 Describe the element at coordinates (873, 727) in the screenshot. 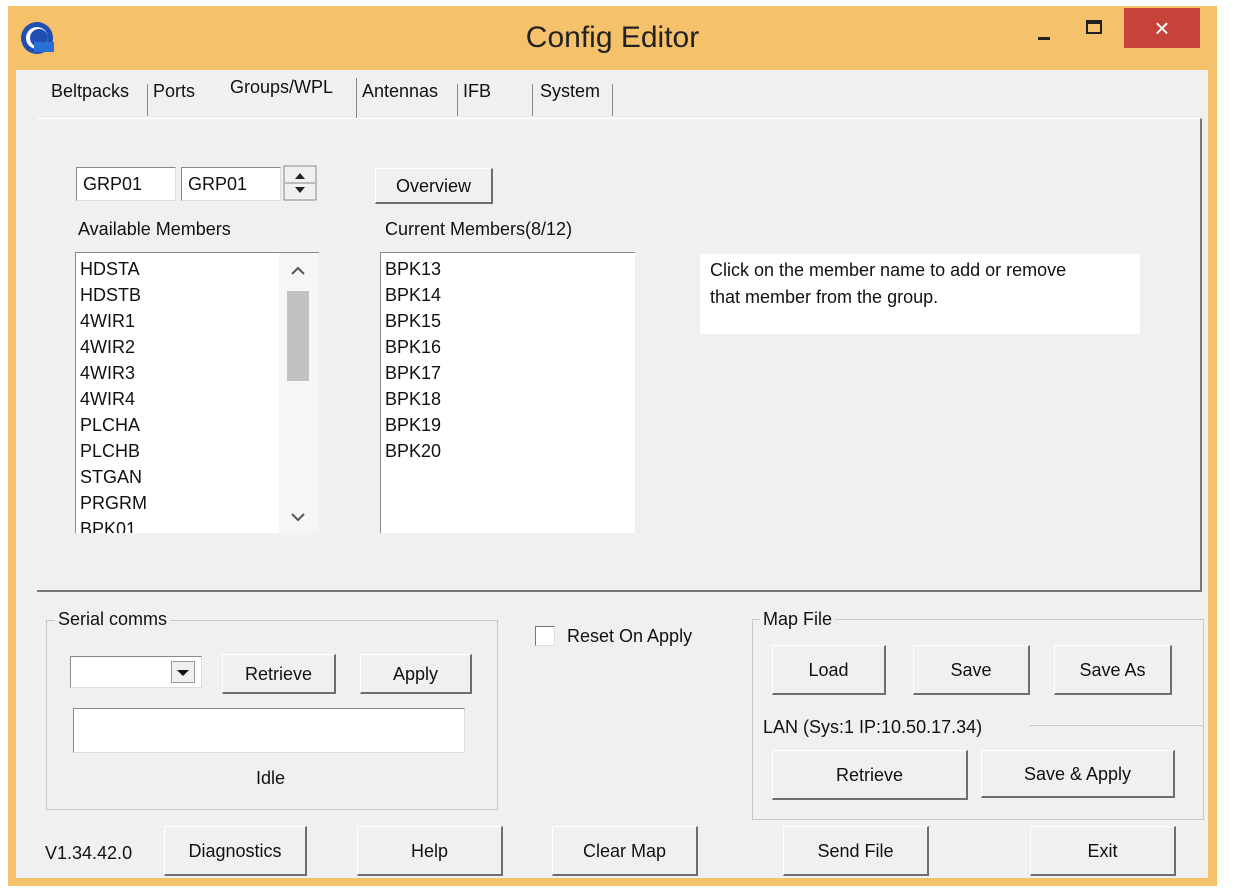

I see `lan-info-label: LAN (Sys:1 IP:10.50.17.34)` at that location.